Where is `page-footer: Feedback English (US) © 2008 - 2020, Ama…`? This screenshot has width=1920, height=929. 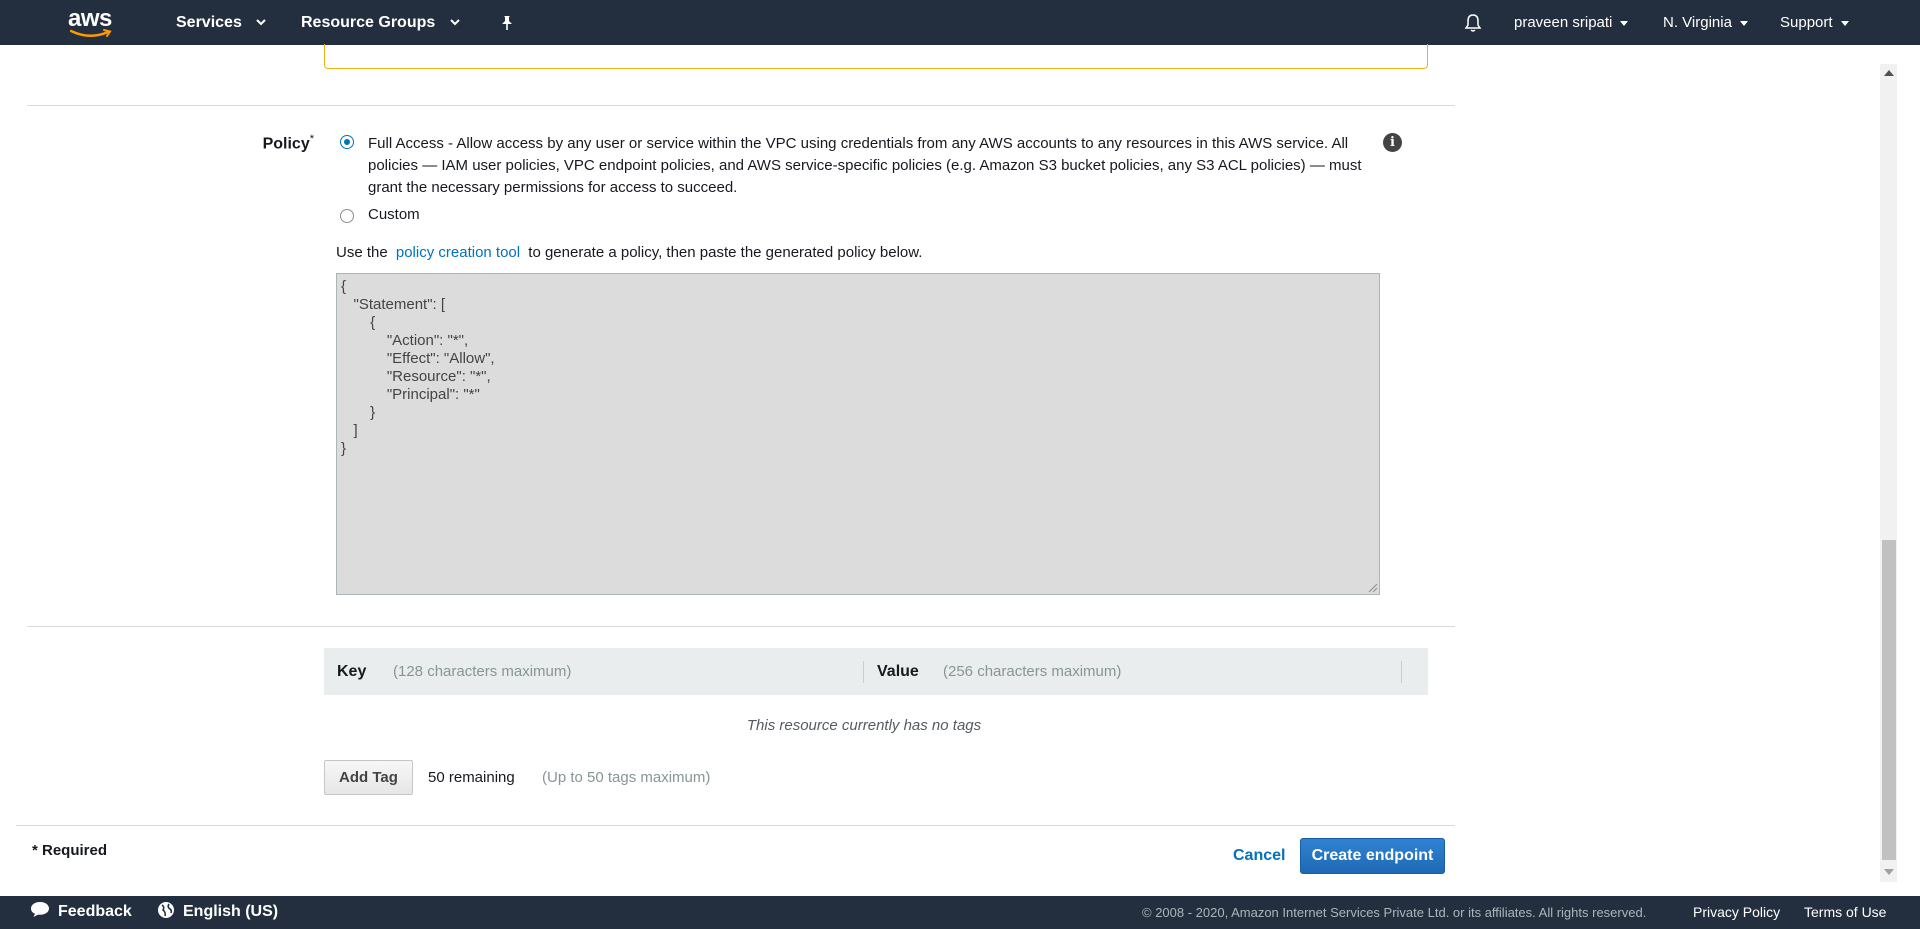
page-footer: Feedback English (US) © 2008 - 2020, Ama… is located at coordinates (960, 912).